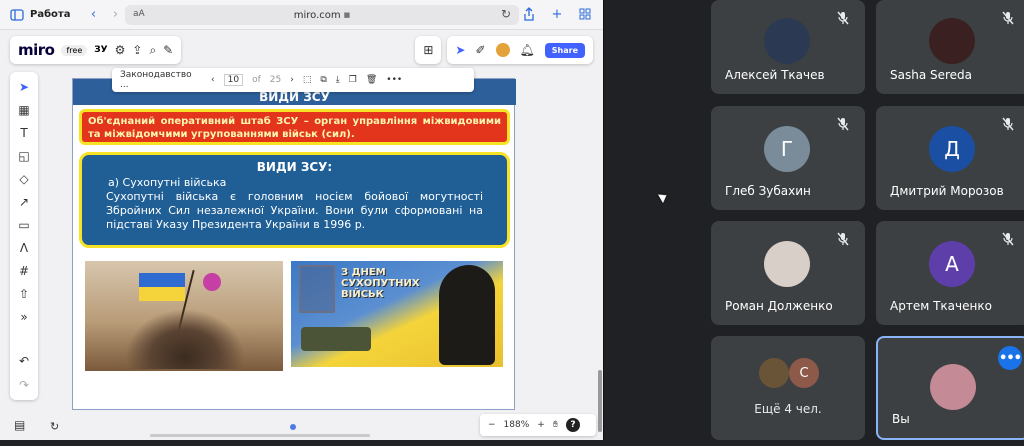 This screenshot has height=446, width=1024. Describe the element at coordinates (50, 14) in the screenshot. I see `tab-group-label: Работа` at that location.